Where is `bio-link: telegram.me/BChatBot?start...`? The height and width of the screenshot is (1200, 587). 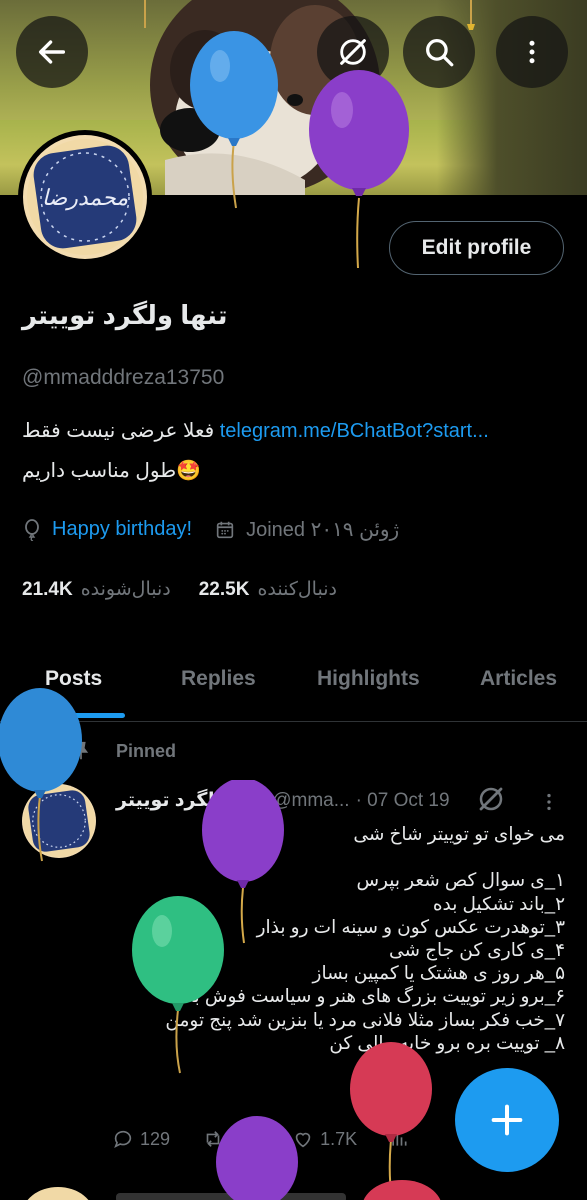 bio-link: telegram.me/BChatBot?start... is located at coordinates (354, 431).